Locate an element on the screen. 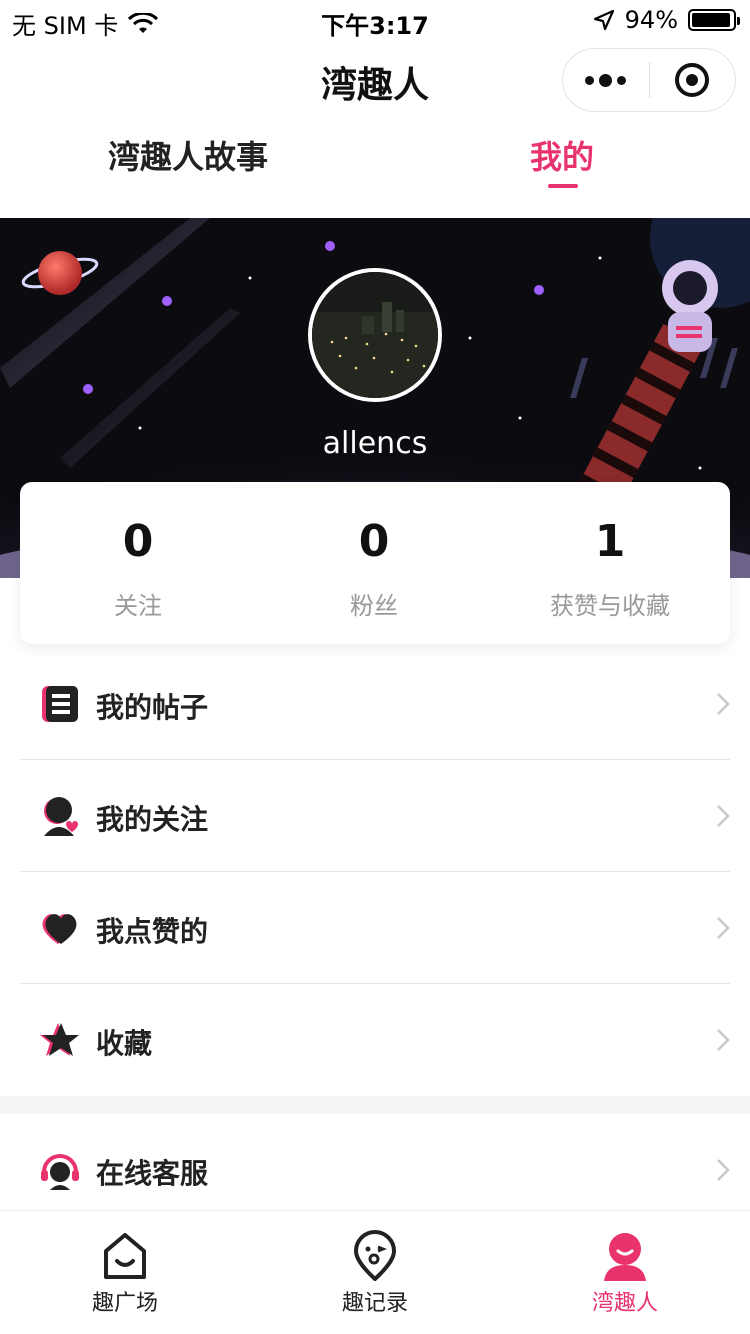 The image size is (750, 1334). stat-fans-label: 粉丝 is located at coordinates (374, 606).